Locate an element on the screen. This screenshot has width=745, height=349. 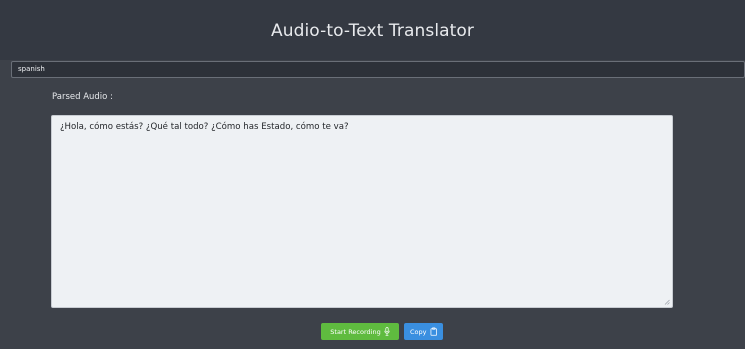
microphone-icon is located at coordinates (387, 331).